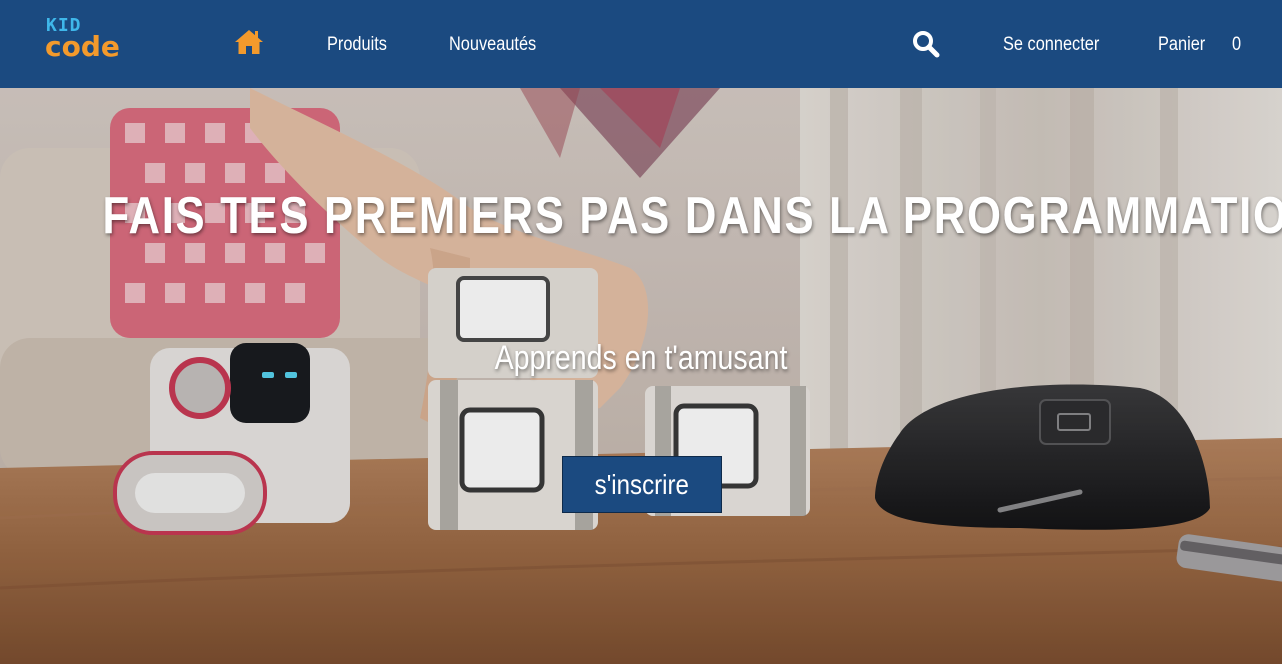 The height and width of the screenshot is (664, 1282). I want to click on home-icon, so click(249, 42).